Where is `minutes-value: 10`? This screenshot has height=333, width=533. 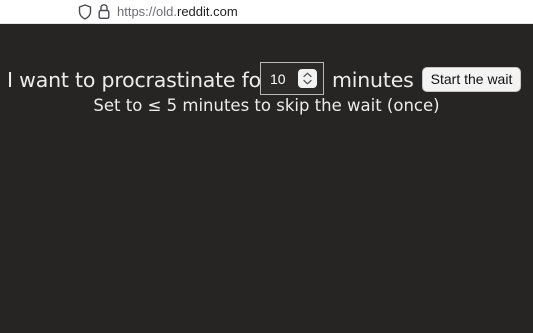 minutes-value: 10 is located at coordinates (278, 79).